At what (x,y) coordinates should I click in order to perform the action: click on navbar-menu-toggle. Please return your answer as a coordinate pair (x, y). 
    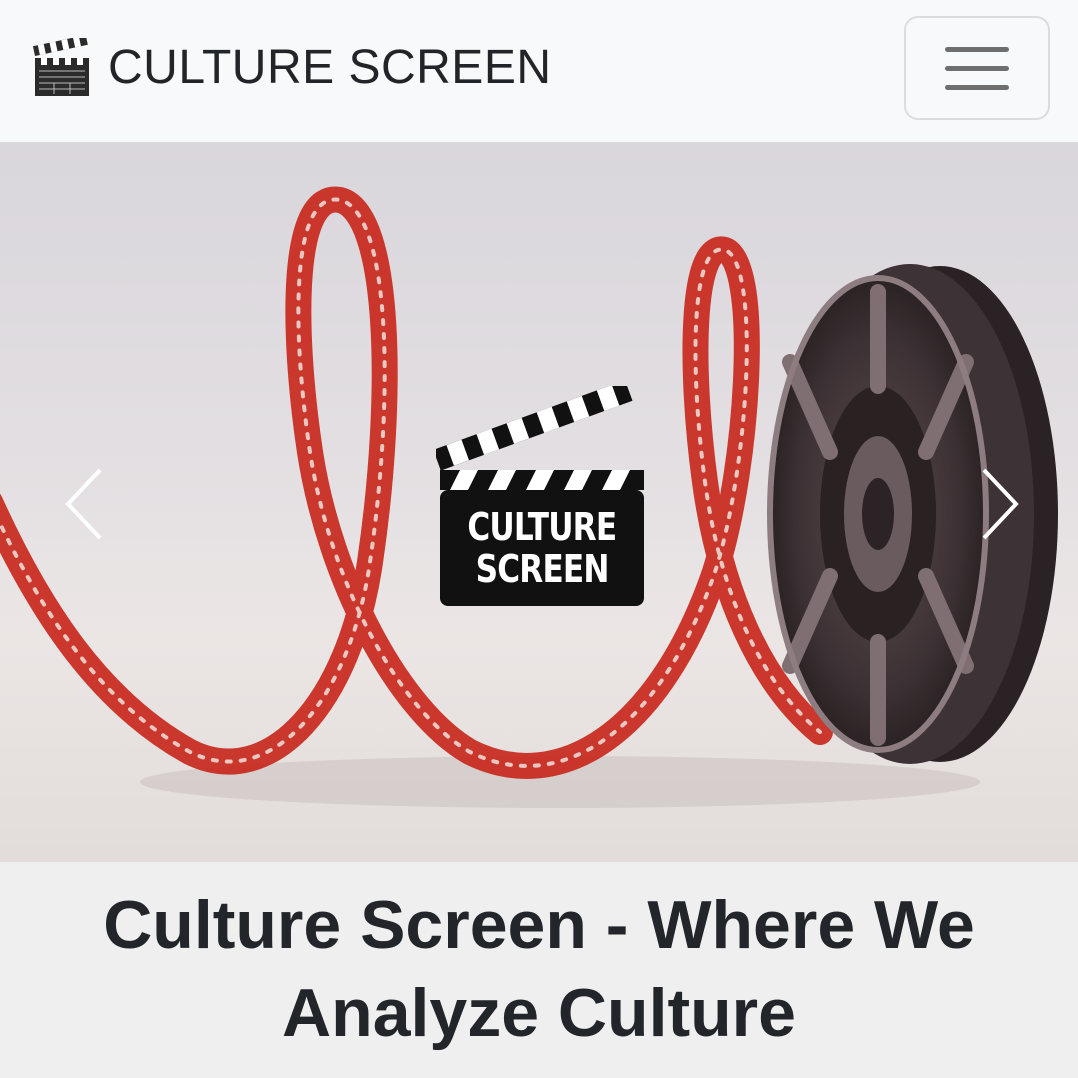
    Looking at the image, I should click on (977, 68).